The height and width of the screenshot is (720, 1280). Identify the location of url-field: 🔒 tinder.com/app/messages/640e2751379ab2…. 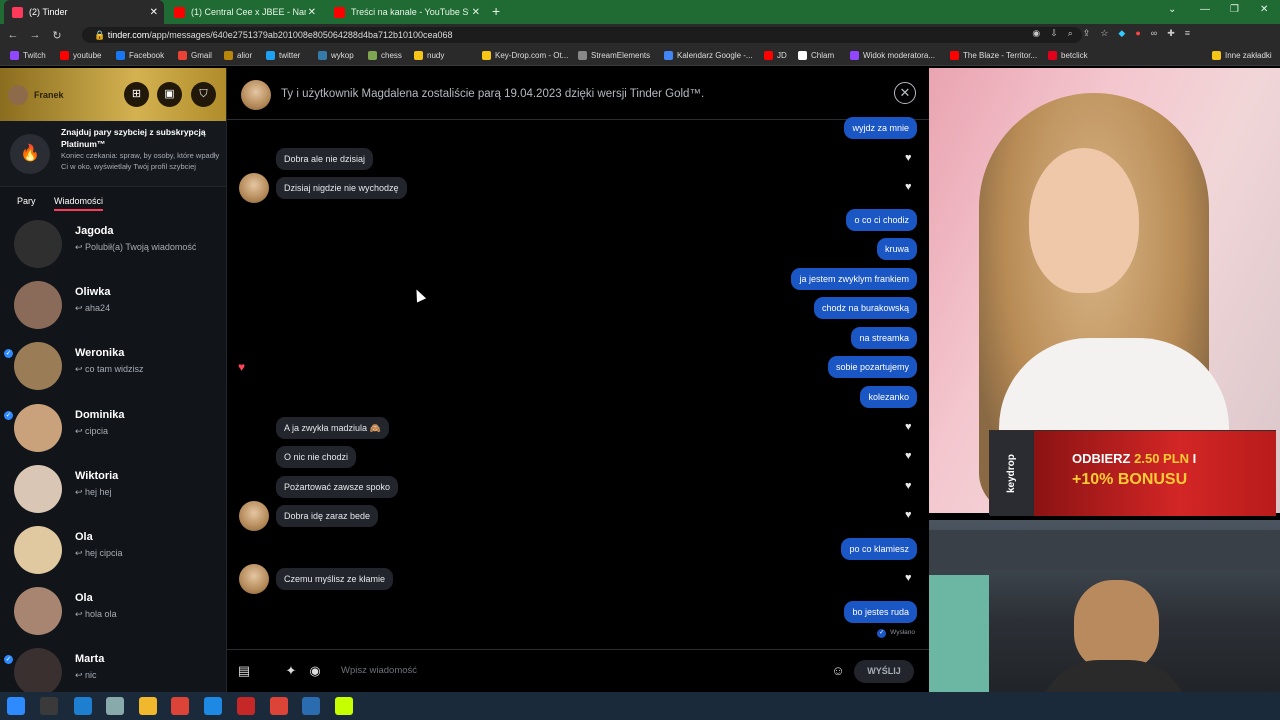
(582, 35).